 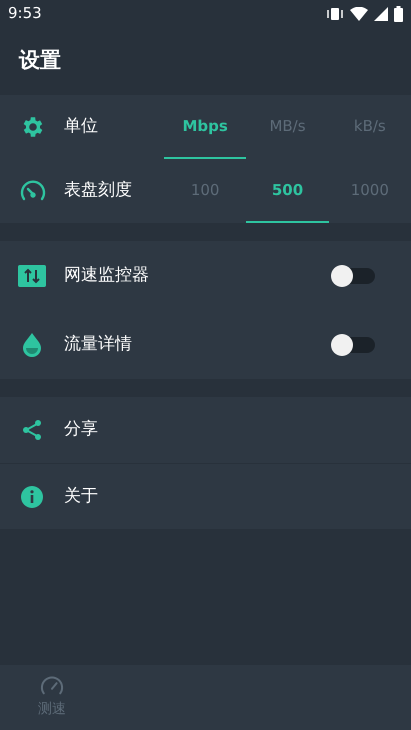 What do you see at coordinates (359, 13) in the screenshot?
I see `wifi-icon` at bounding box center [359, 13].